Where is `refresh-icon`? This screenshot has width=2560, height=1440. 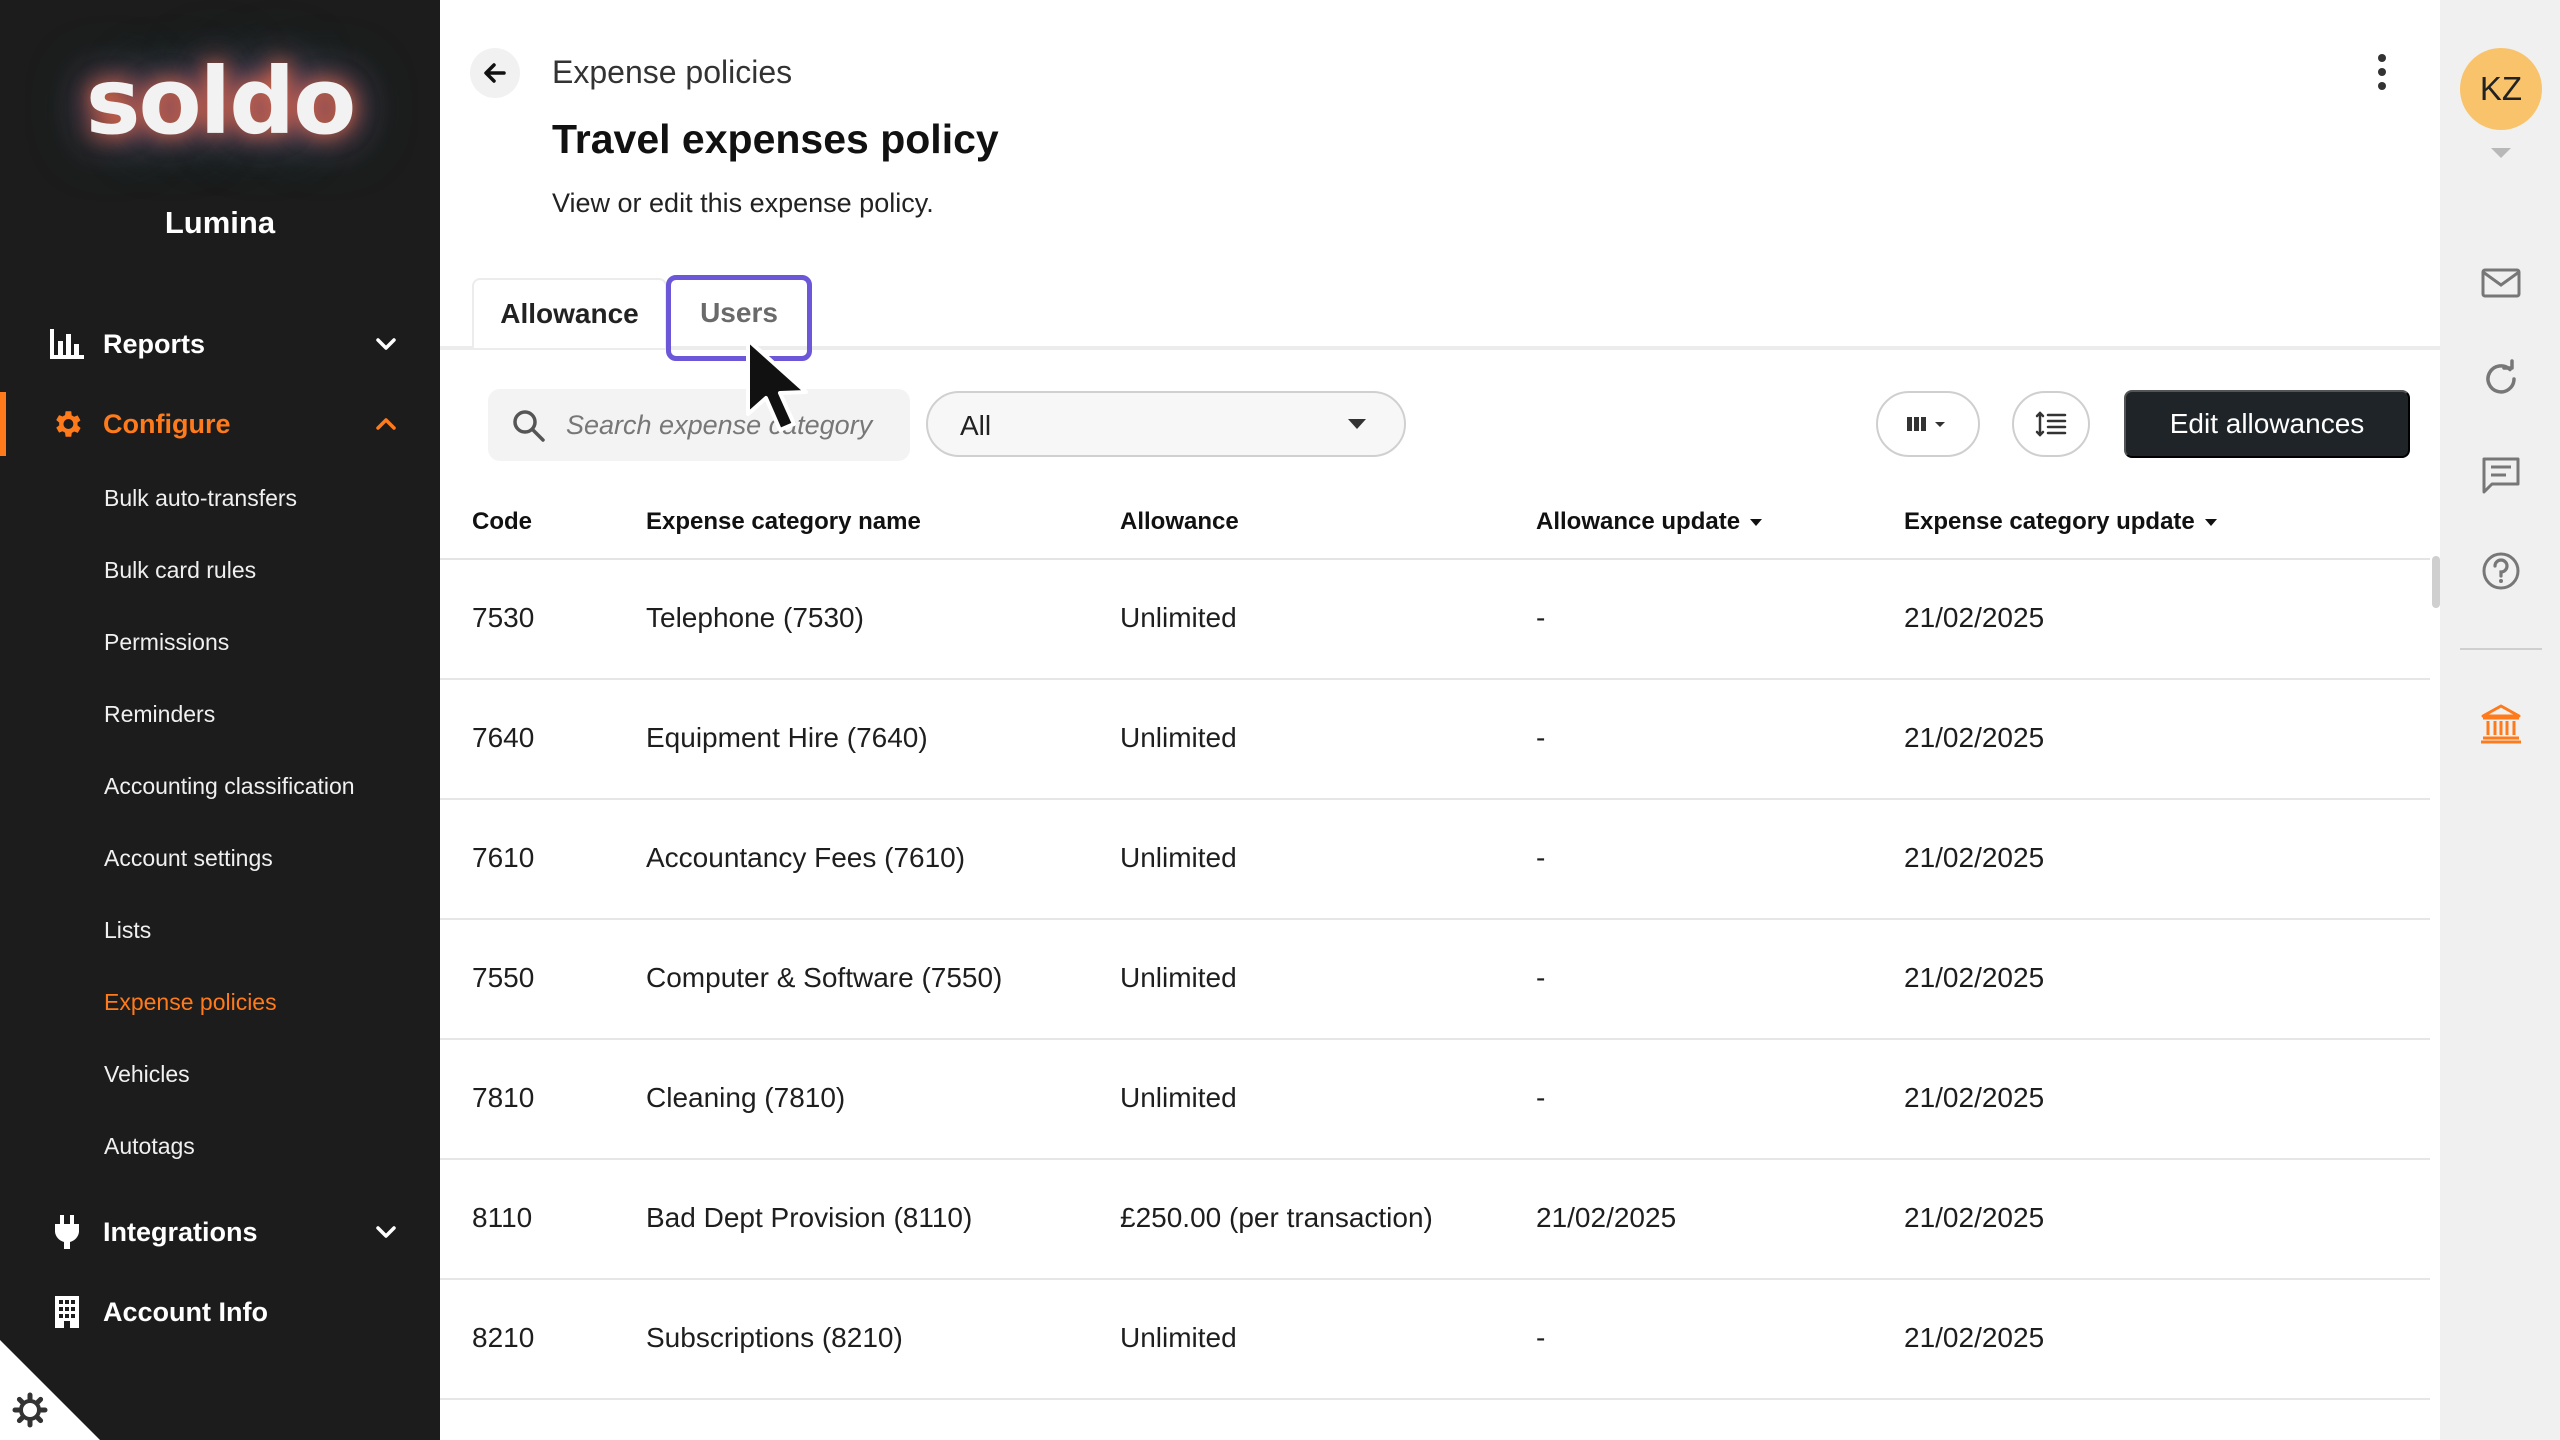 refresh-icon is located at coordinates (2501, 379).